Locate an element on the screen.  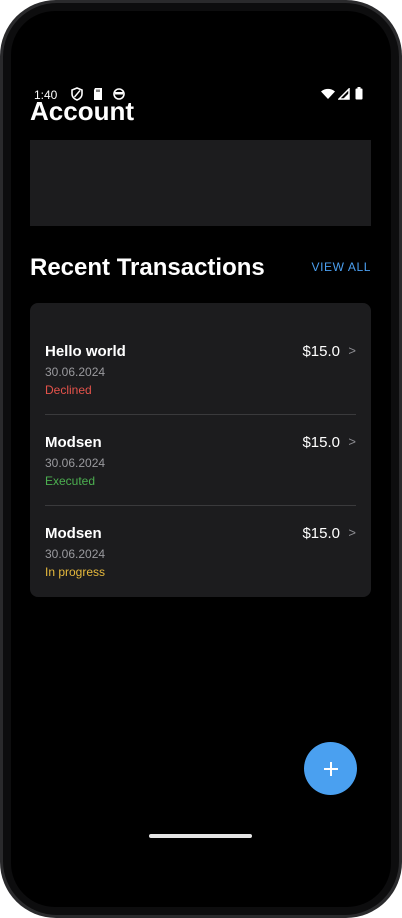
transaction-item: Modsen 30.06.2024 In progress $15.0 > is located at coordinates (200, 565).